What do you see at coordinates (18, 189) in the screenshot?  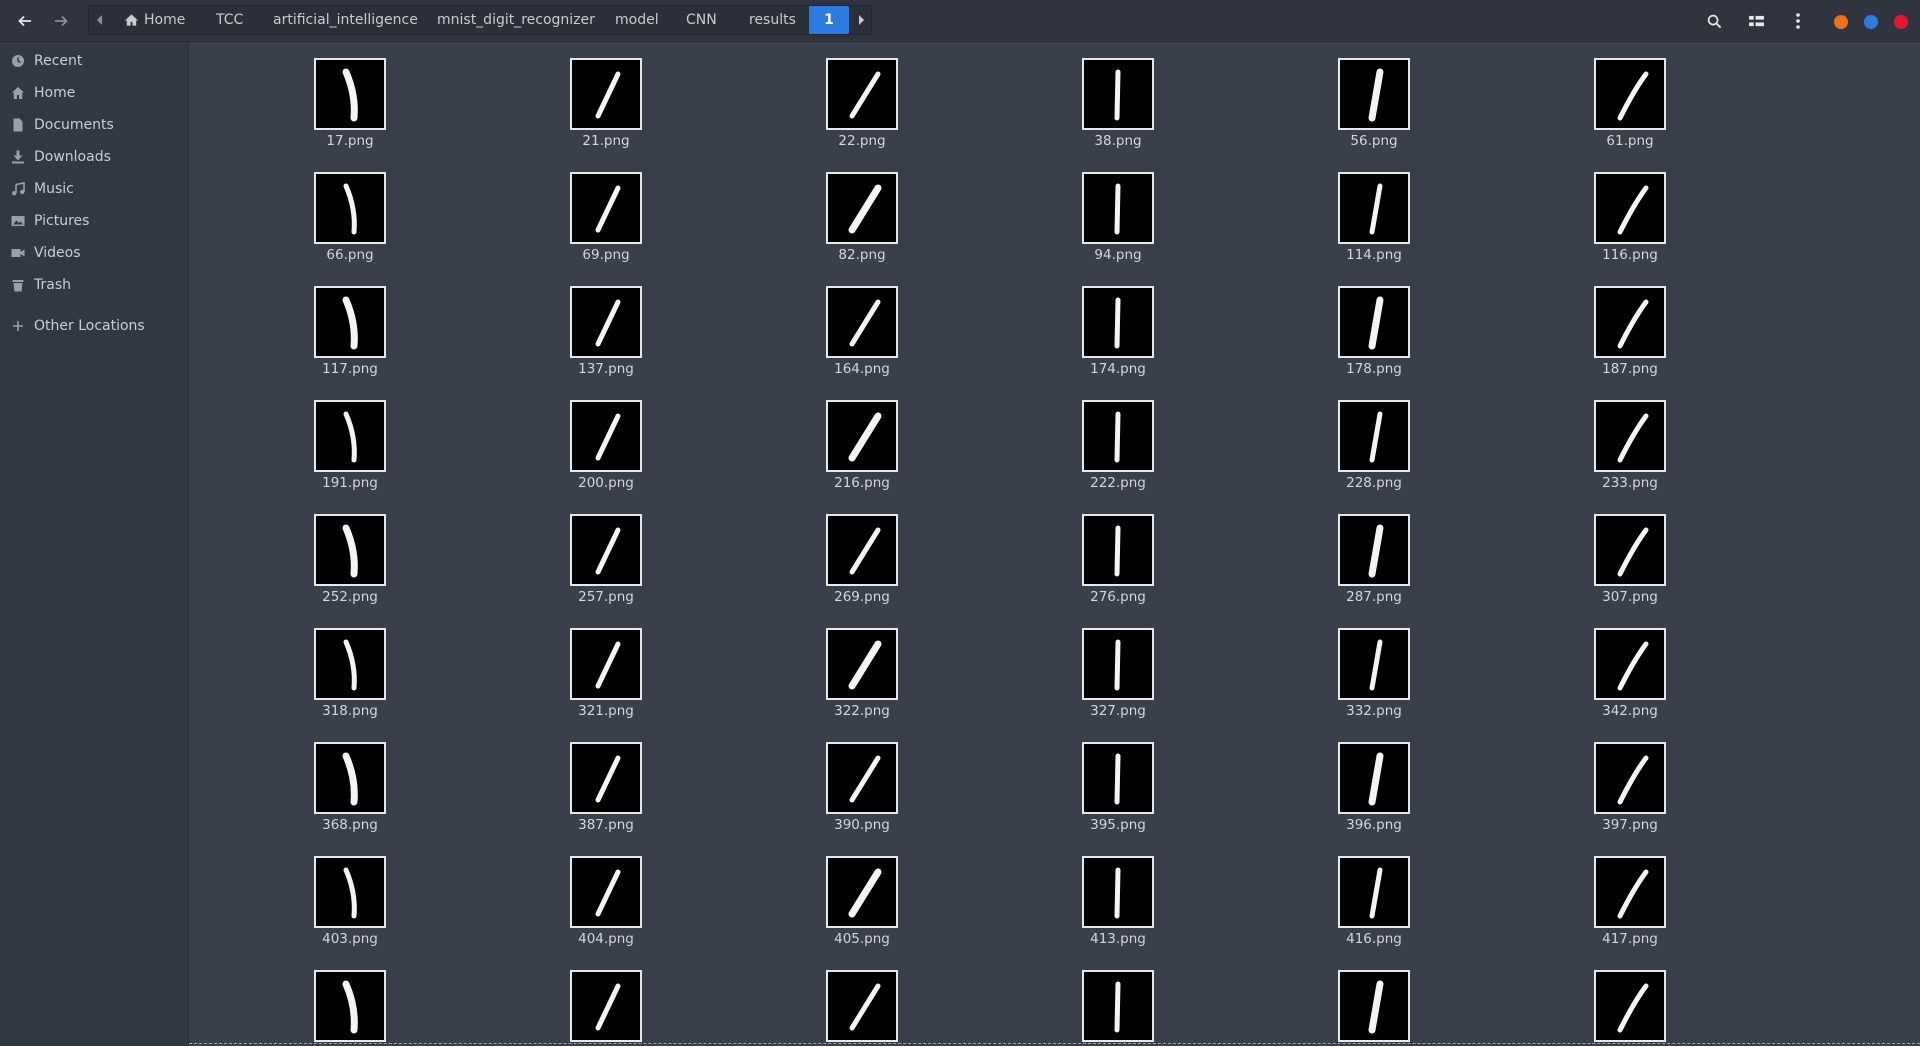 I see `music-icon` at bounding box center [18, 189].